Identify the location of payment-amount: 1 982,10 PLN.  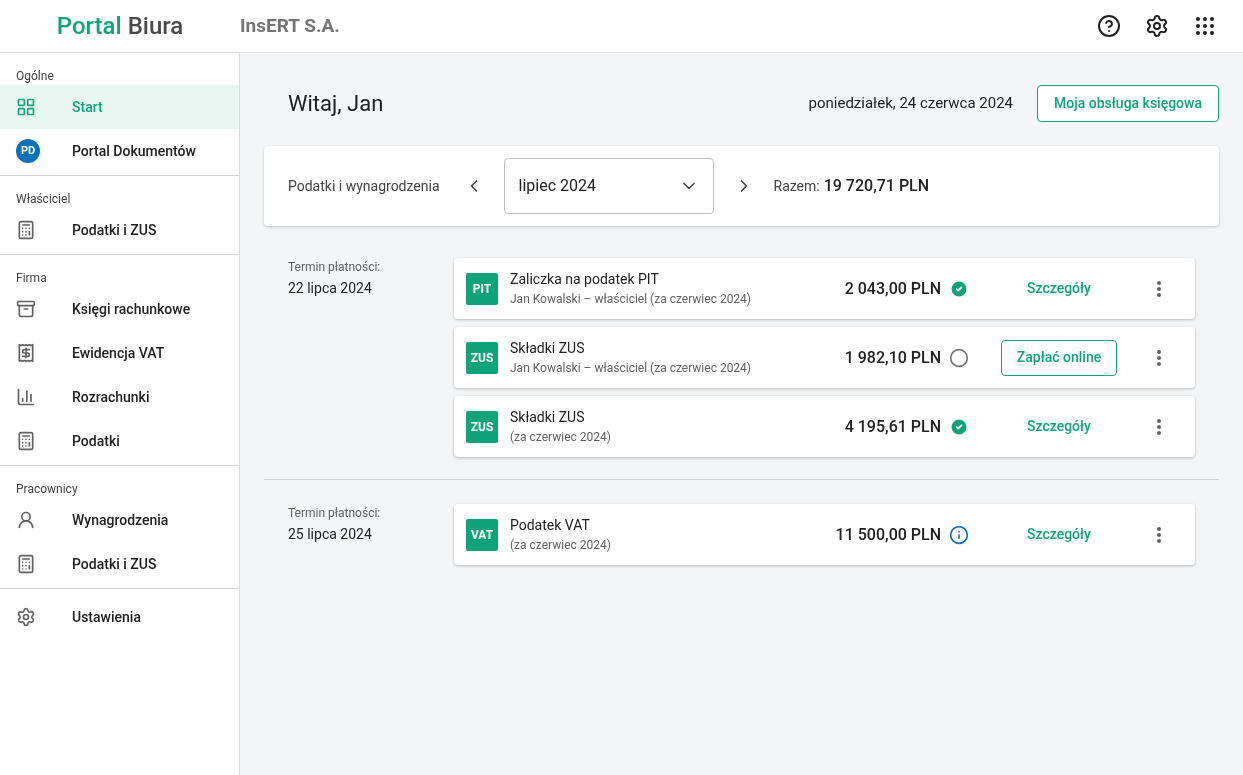
(892, 357).